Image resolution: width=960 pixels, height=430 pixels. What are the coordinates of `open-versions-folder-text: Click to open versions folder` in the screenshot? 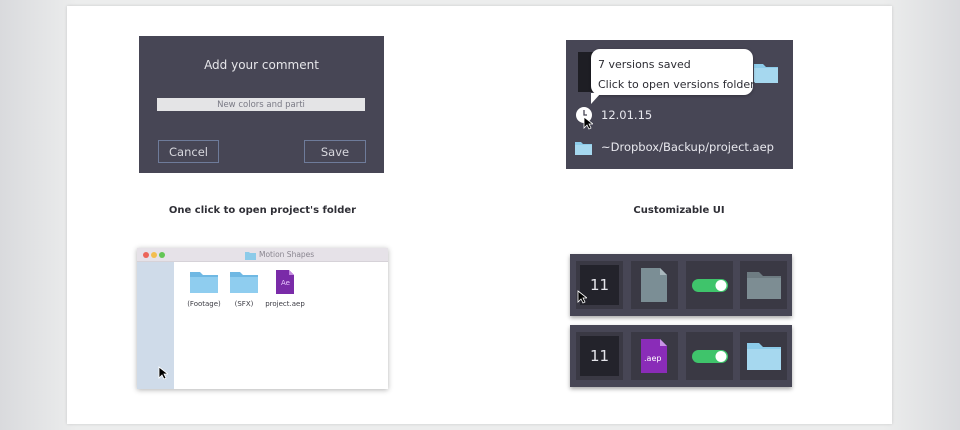 It's located at (676, 84).